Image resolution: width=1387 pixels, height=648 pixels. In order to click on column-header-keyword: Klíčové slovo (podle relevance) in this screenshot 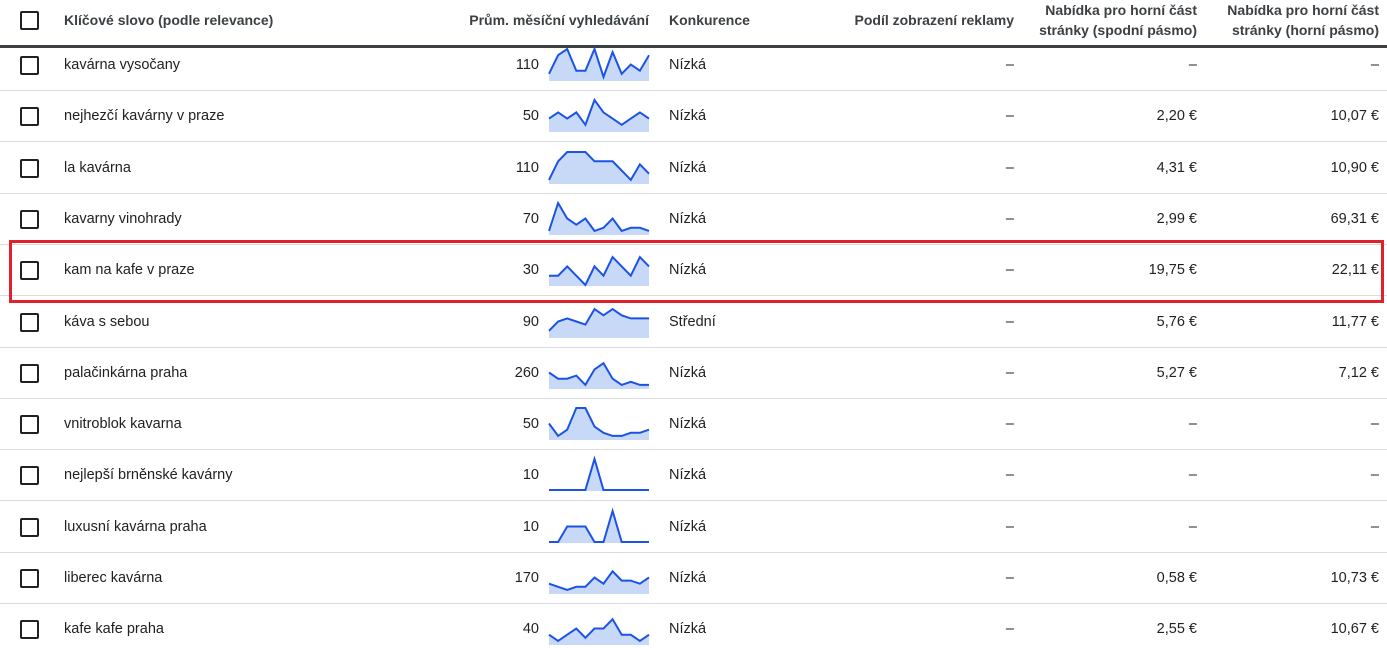, I will do `click(168, 20)`.